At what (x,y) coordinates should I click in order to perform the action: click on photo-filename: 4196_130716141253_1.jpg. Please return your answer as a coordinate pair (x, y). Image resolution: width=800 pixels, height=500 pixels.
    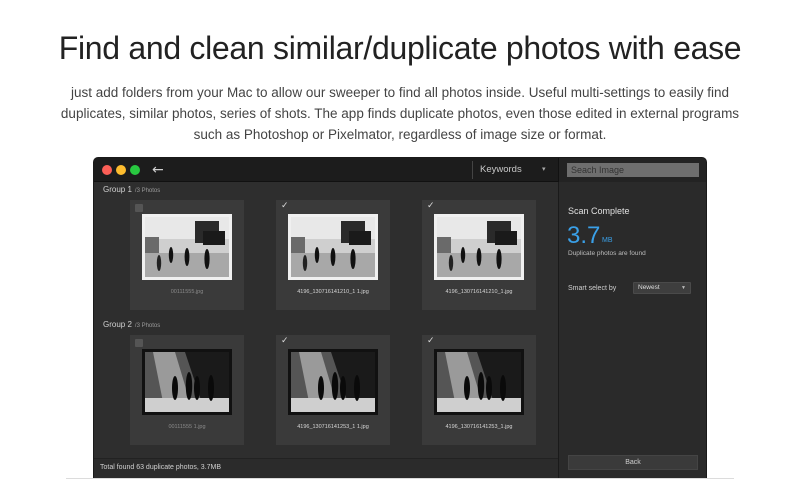
    Looking at the image, I should click on (479, 427).